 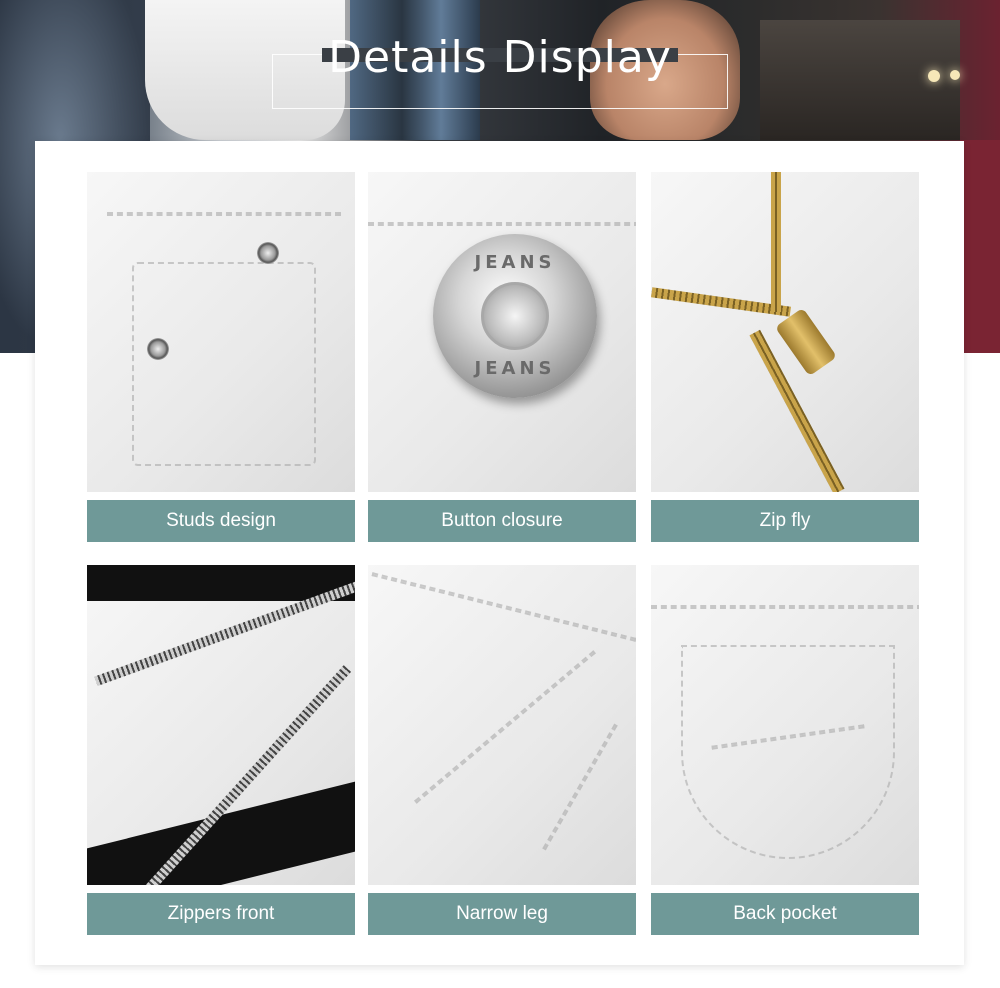 I want to click on studs-photo, so click(x=221, y=332).